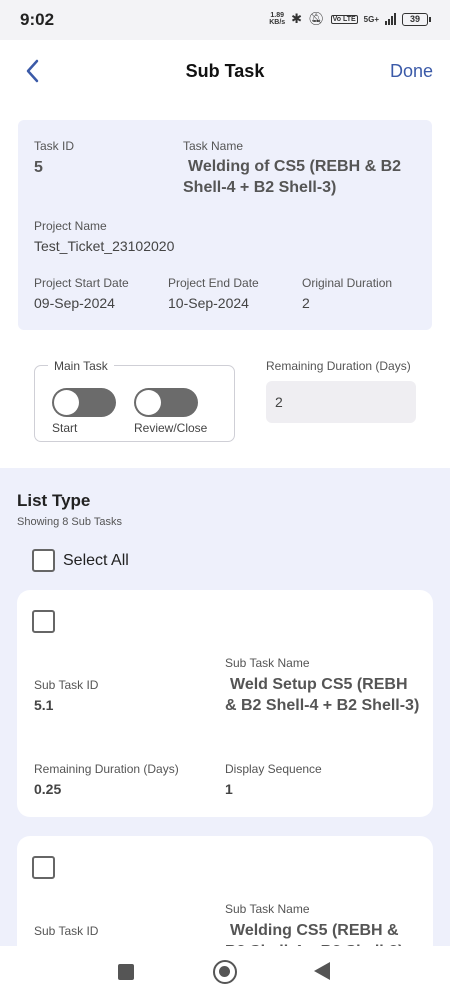 This screenshot has width=450, height=1000. What do you see at coordinates (411, 71) in the screenshot?
I see `done-button: Done` at bounding box center [411, 71].